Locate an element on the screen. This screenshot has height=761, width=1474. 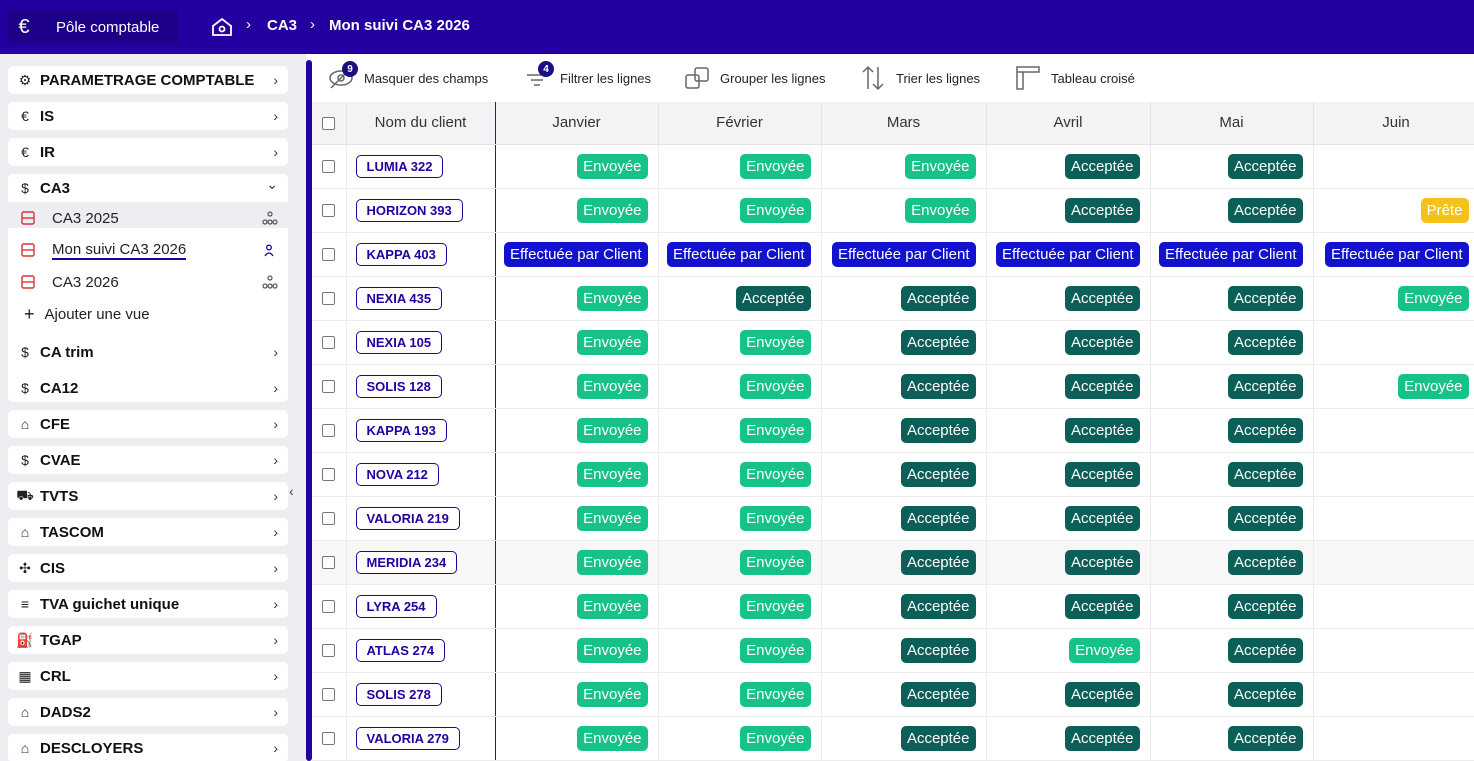
column-header: Mai is located at coordinates (1232, 123).